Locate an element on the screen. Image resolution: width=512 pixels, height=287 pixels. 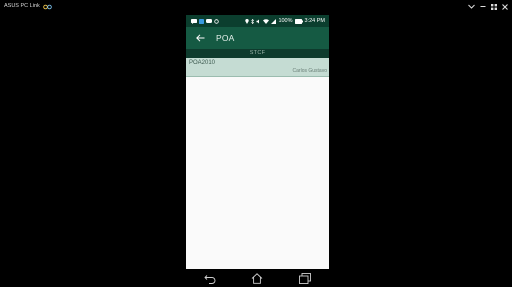
app-toolbar: POA is located at coordinates (257, 38).